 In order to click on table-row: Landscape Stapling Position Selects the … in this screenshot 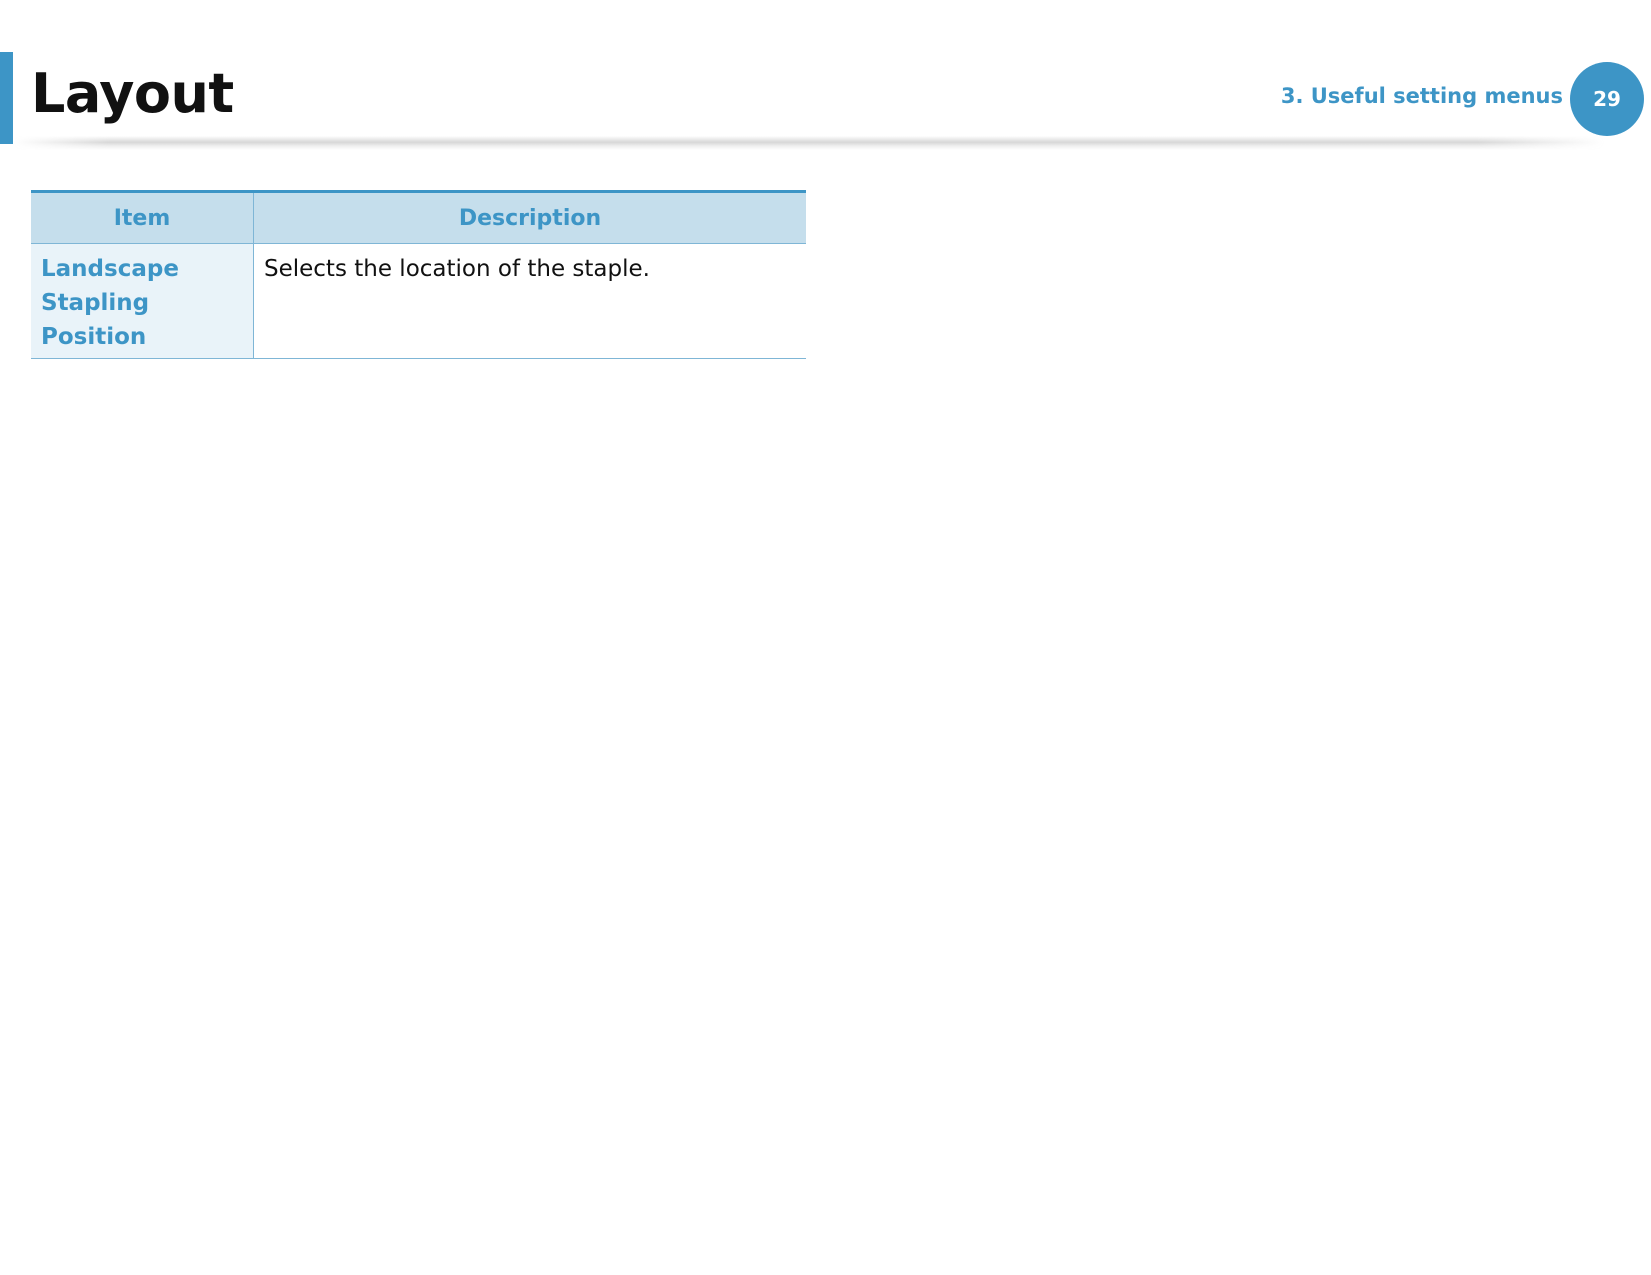, I will do `click(418, 301)`.